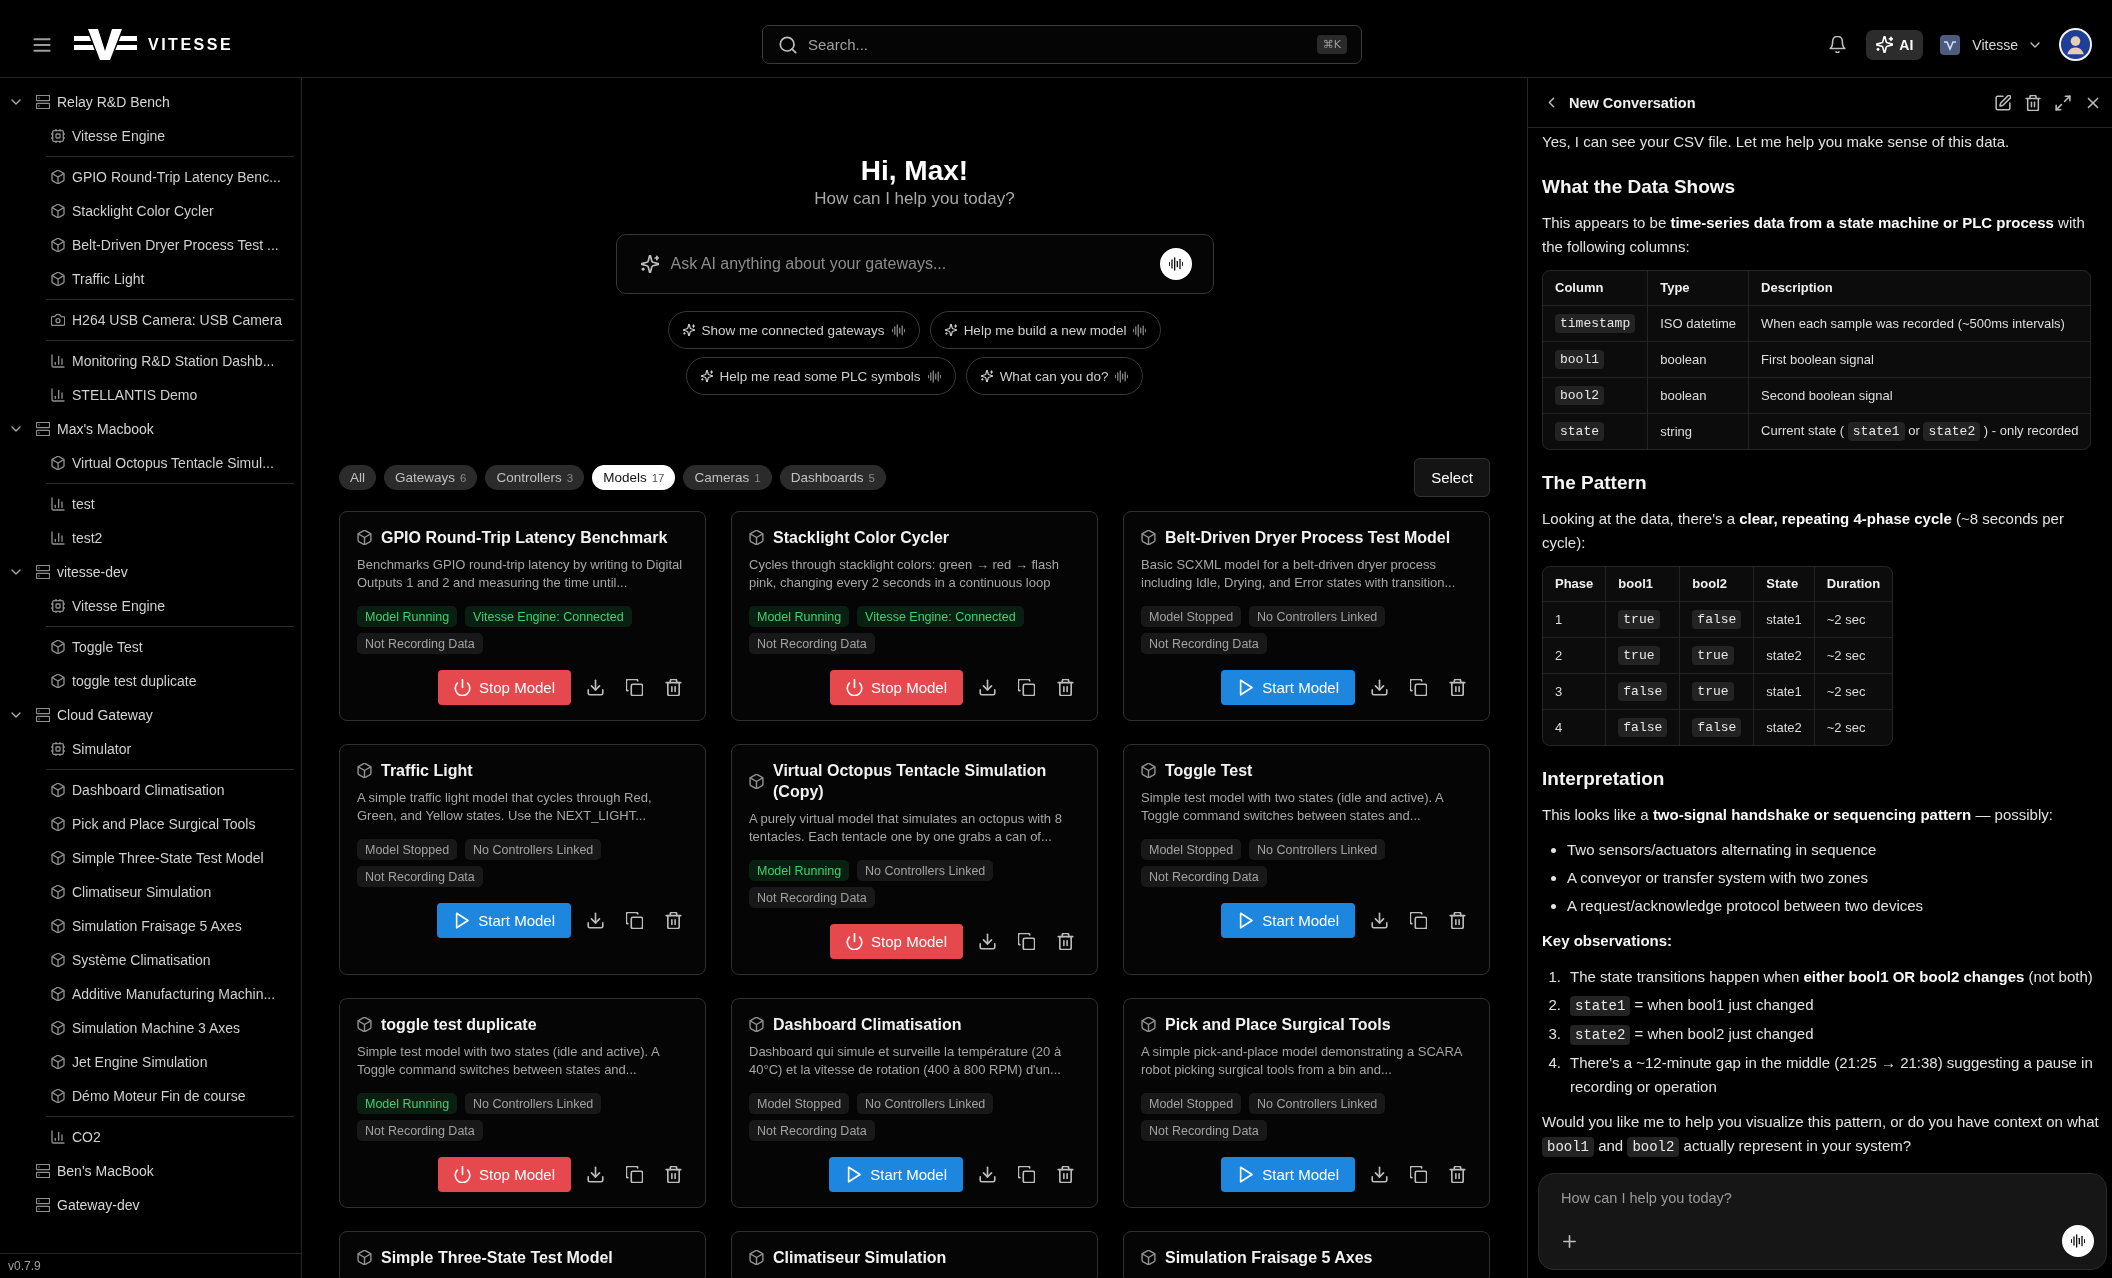  I want to click on tree-item: toggle test duplicate, so click(134, 681).